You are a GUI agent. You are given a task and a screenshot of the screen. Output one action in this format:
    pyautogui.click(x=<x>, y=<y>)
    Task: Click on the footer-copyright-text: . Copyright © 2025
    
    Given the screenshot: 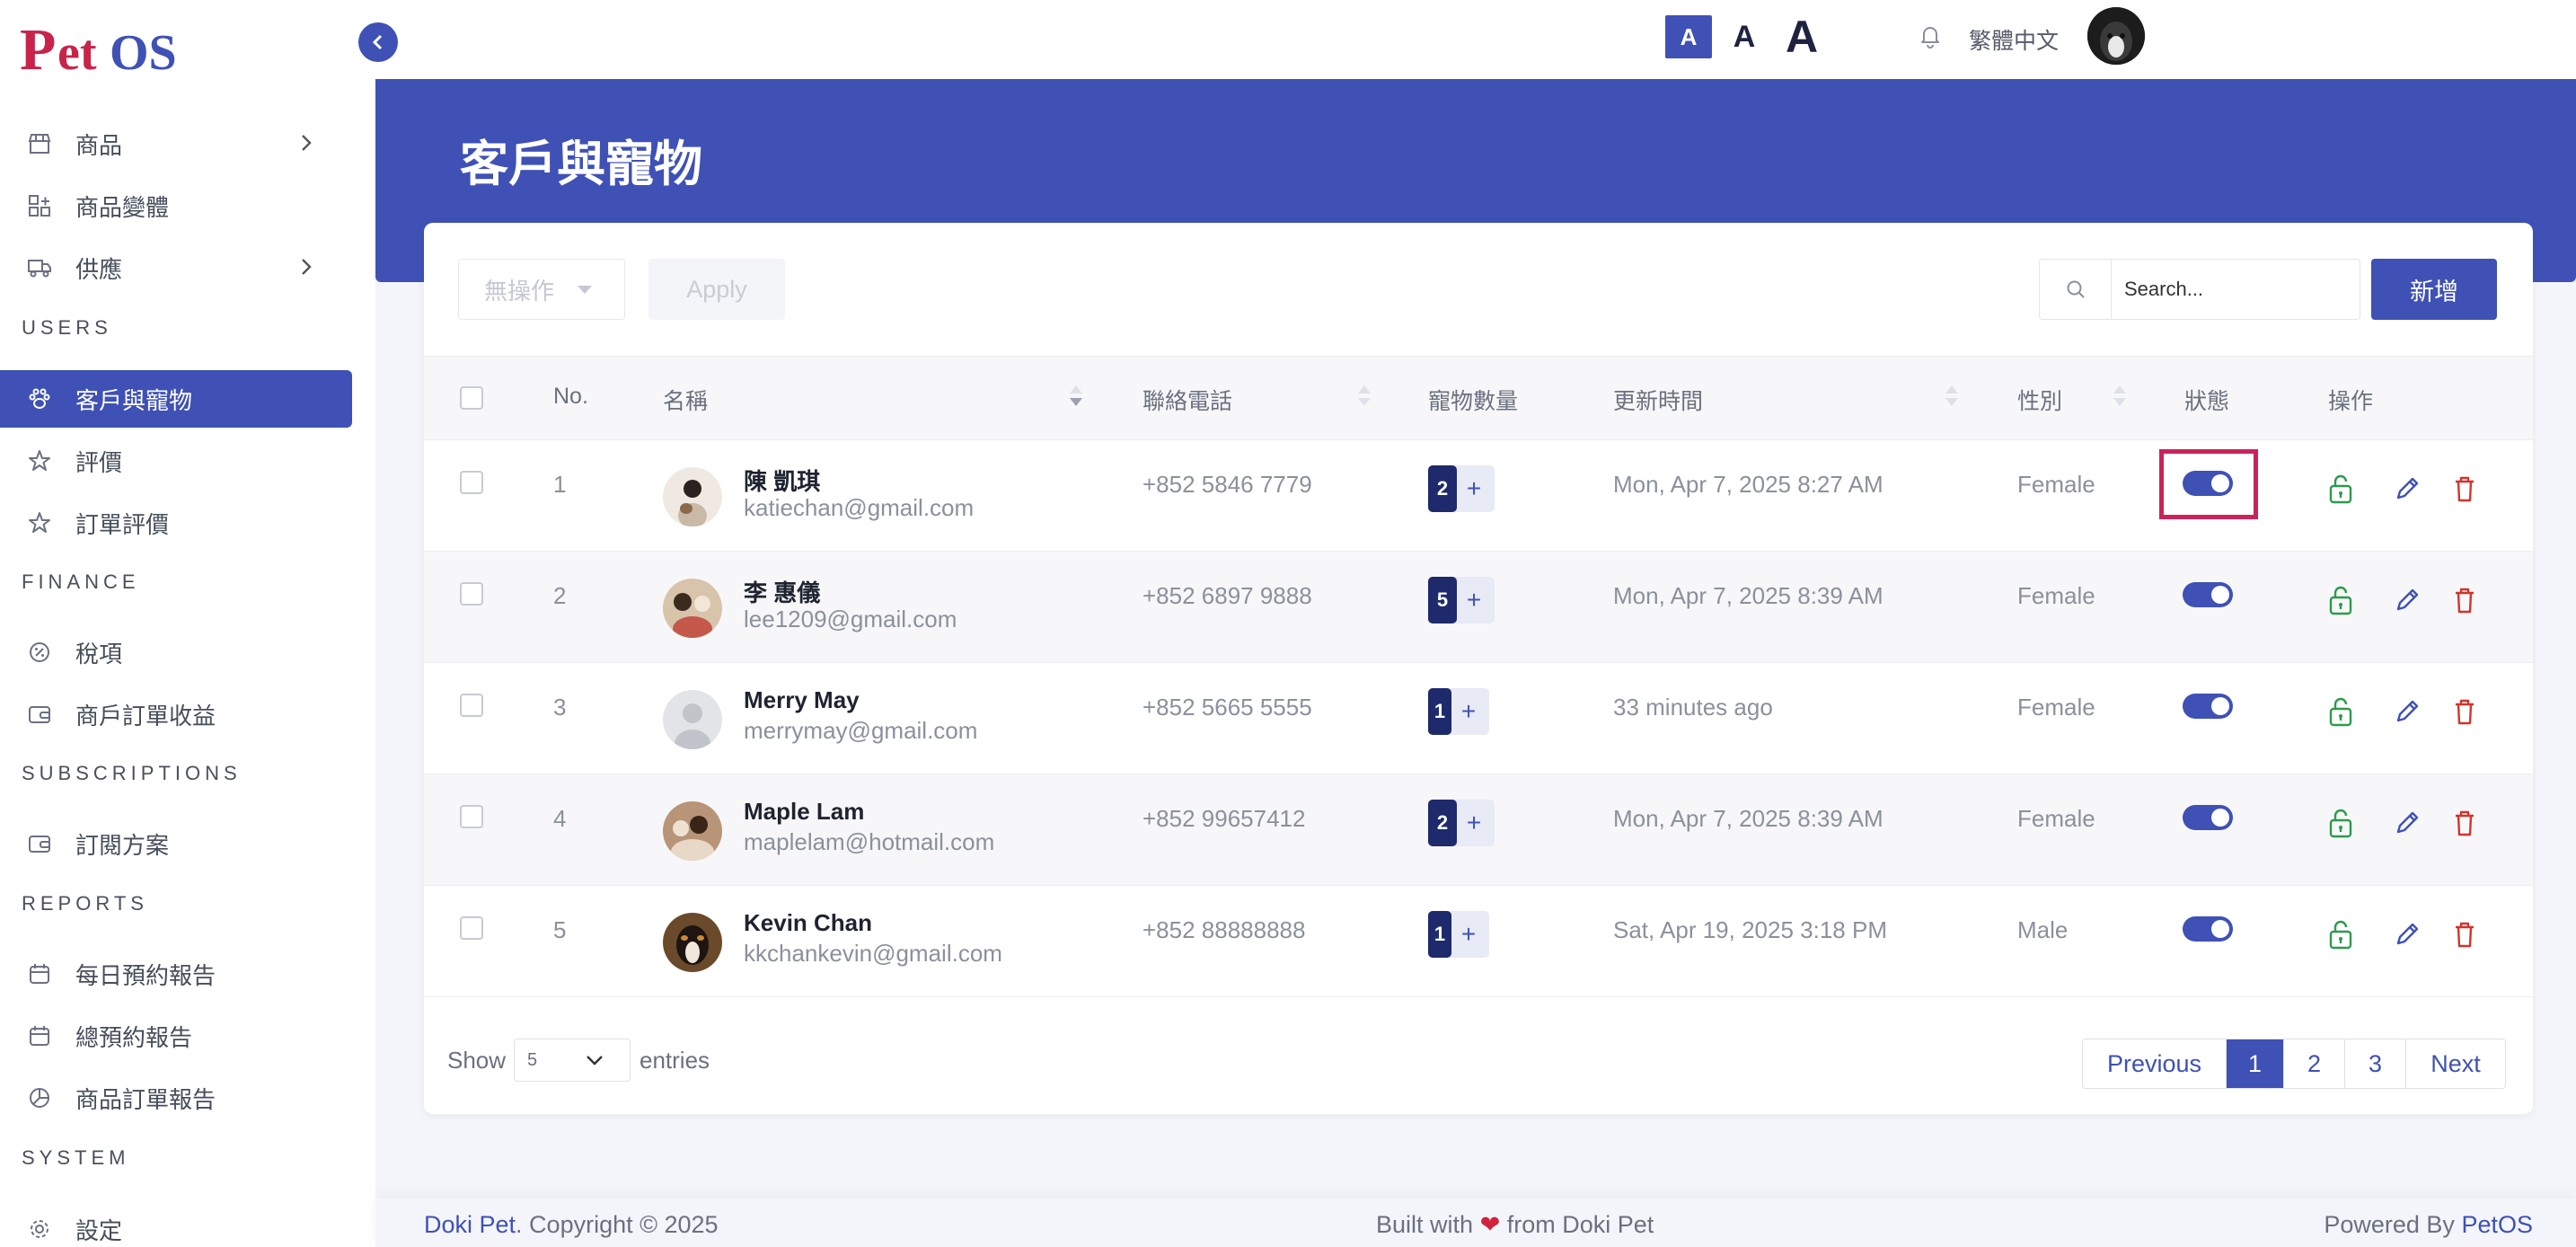 What is the action you would take?
    pyautogui.click(x=617, y=1225)
    